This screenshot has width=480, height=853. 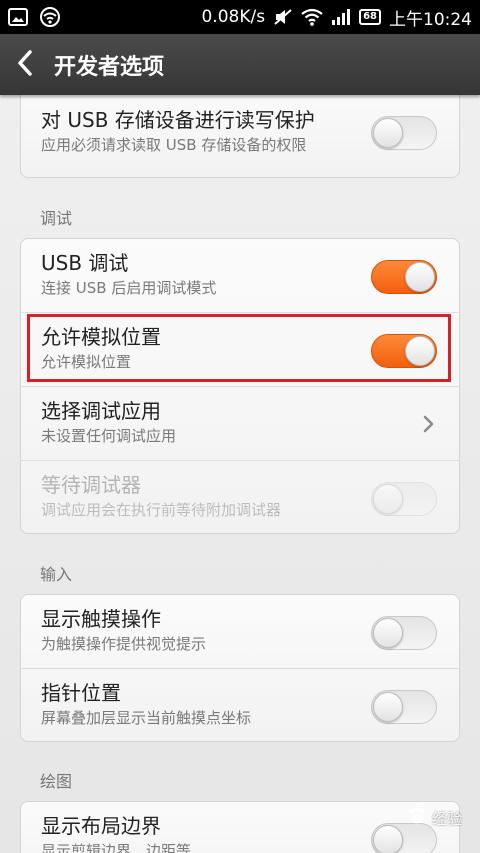 I want to click on row-title: 指针位置, so click(x=81, y=693).